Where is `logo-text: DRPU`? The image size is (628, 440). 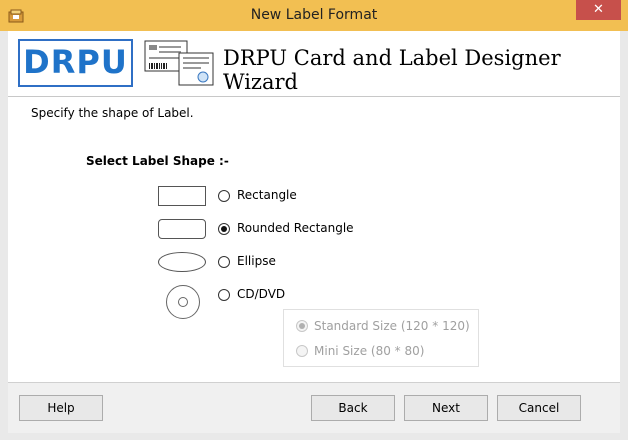 logo-text: DRPU is located at coordinates (75, 62).